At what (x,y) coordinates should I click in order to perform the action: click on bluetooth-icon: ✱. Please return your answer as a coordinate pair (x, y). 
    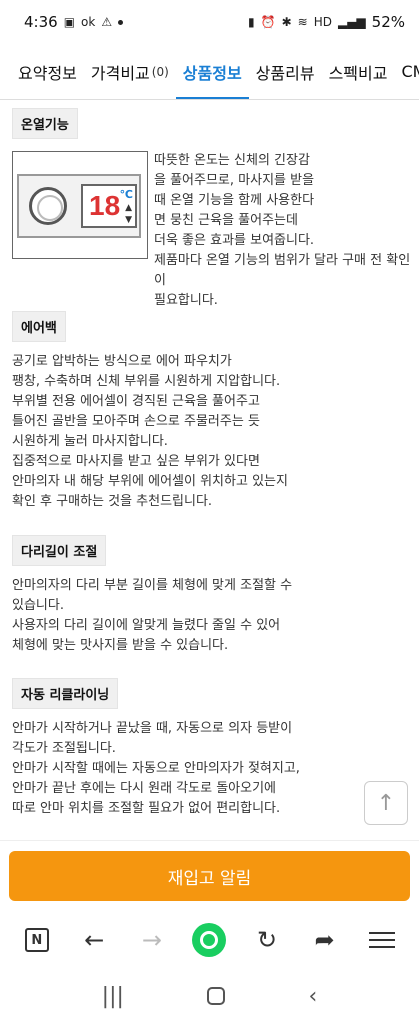
    Looking at the image, I should click on (286, 22).